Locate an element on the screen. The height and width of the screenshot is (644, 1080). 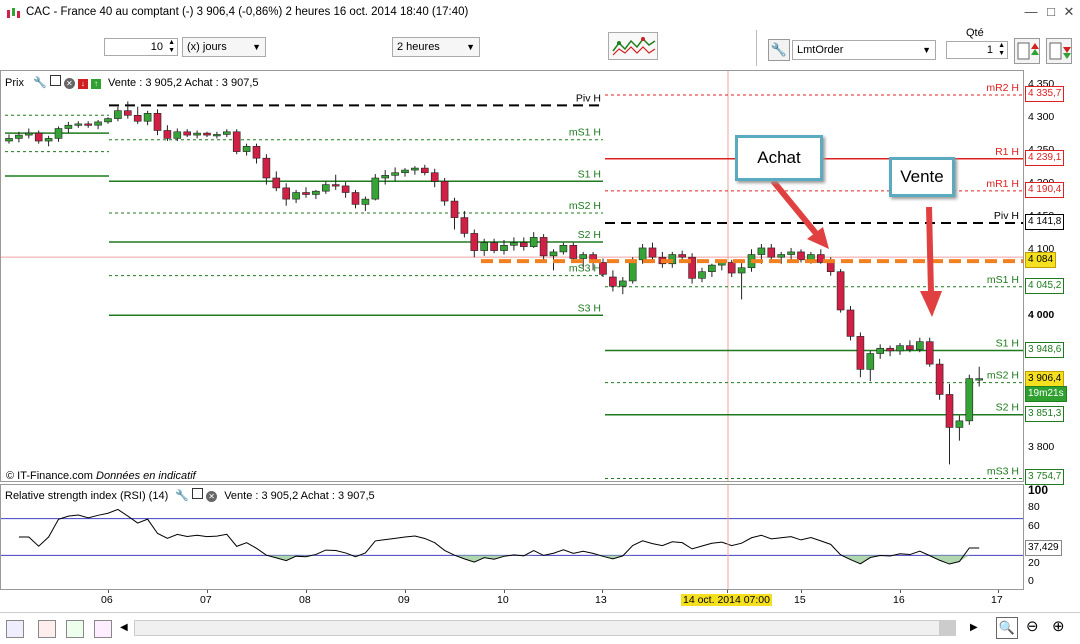
scroll-left-icon: ◀ is located at coordinates (124, 627).